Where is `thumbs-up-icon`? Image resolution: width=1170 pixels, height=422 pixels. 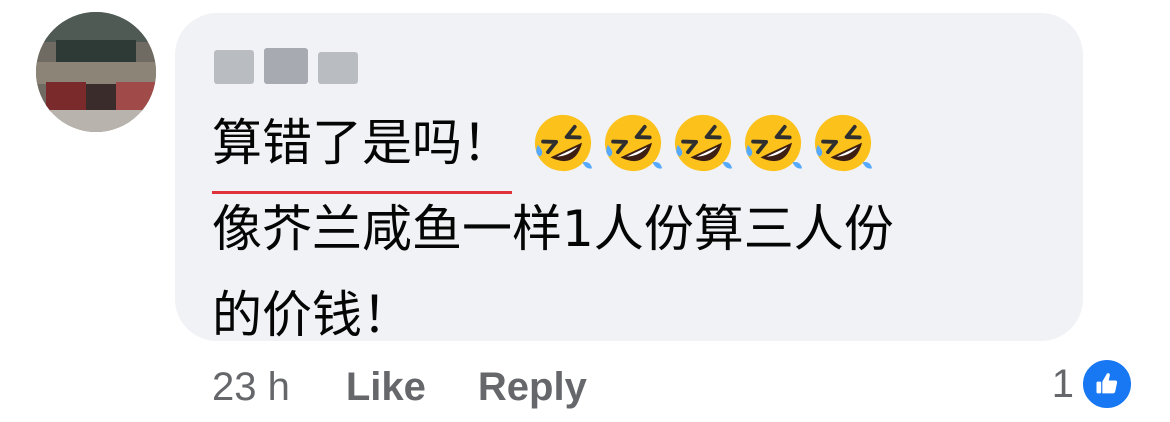
thumbs-up-icon is located at coordinates (1107, 384).